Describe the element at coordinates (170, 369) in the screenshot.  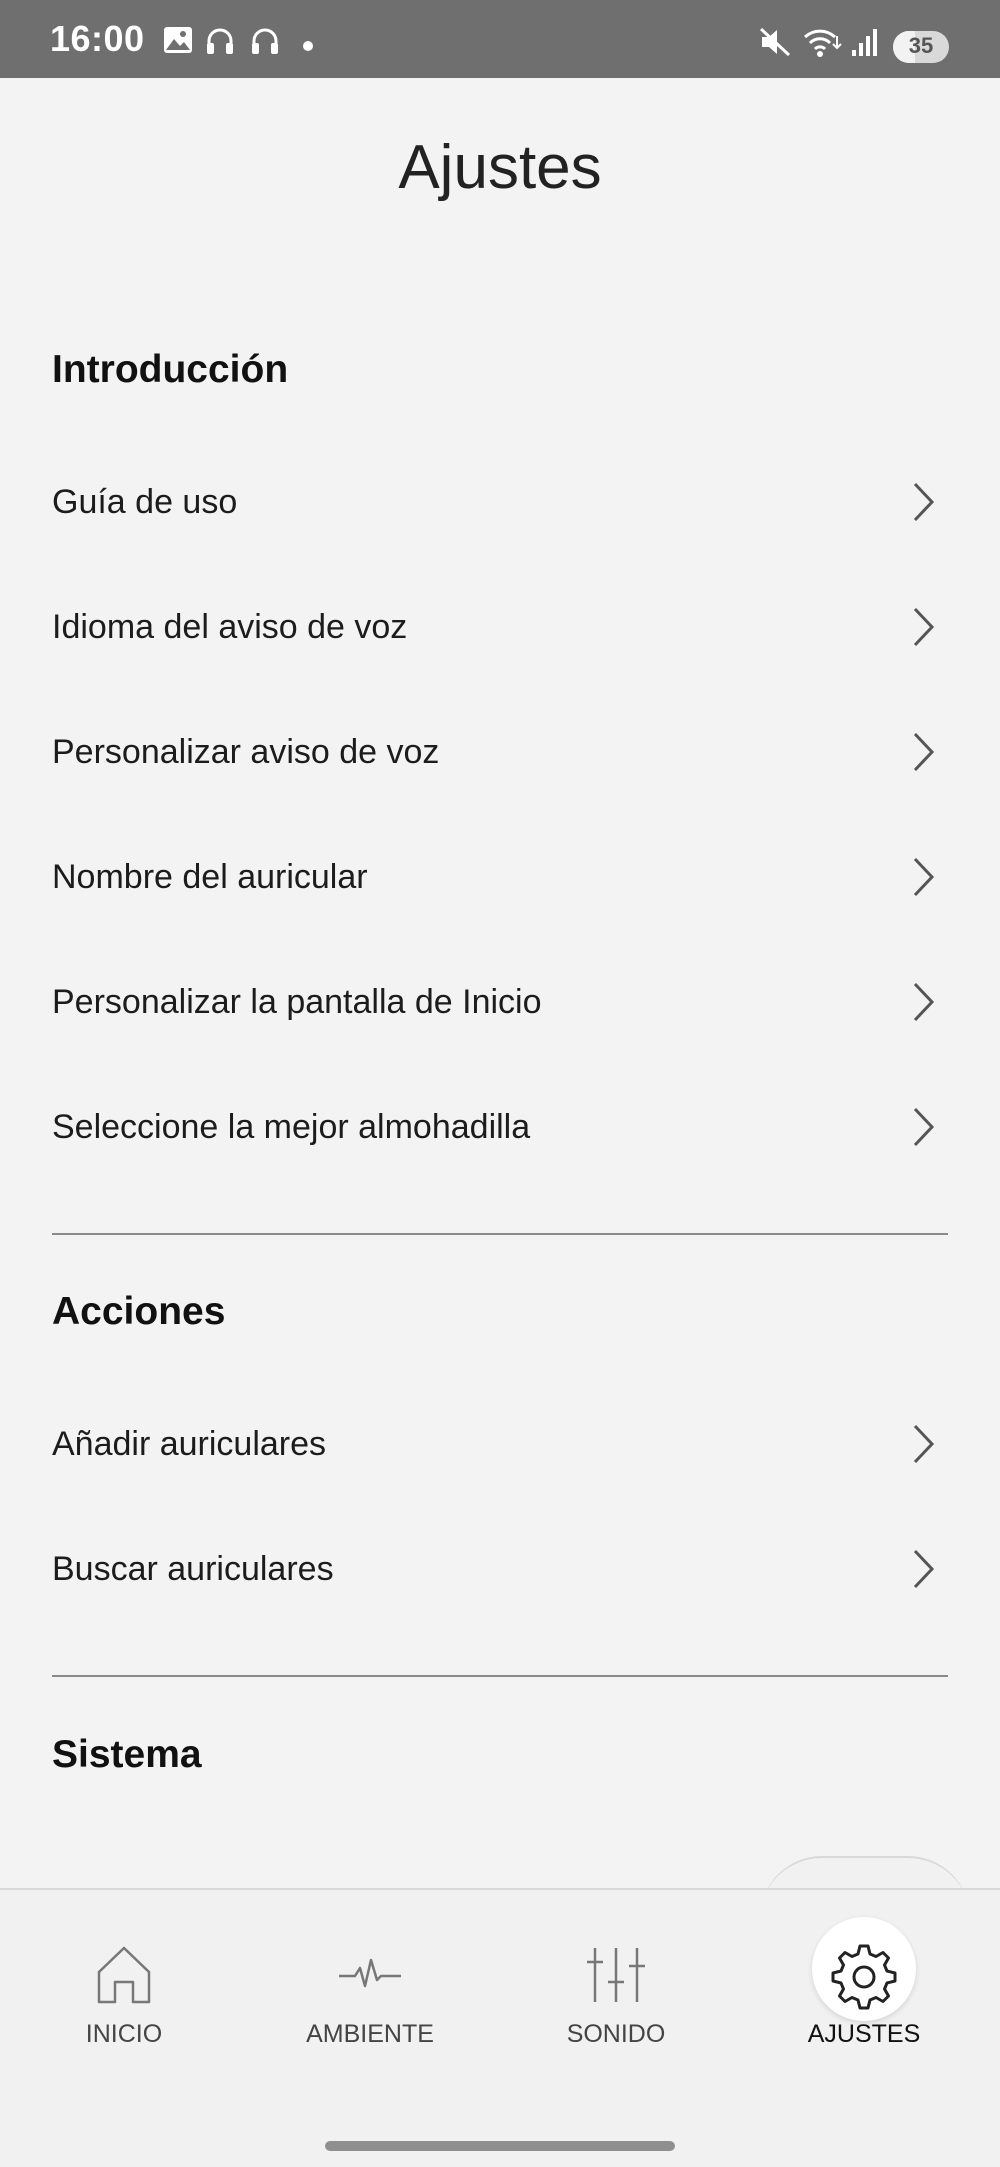
I see `section-title-introduccion: Introducción` at that location.